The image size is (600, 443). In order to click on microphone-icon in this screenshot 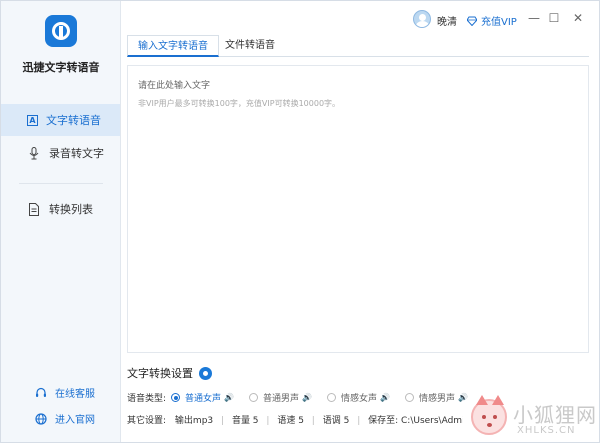, I will do `click(34, 153)`.